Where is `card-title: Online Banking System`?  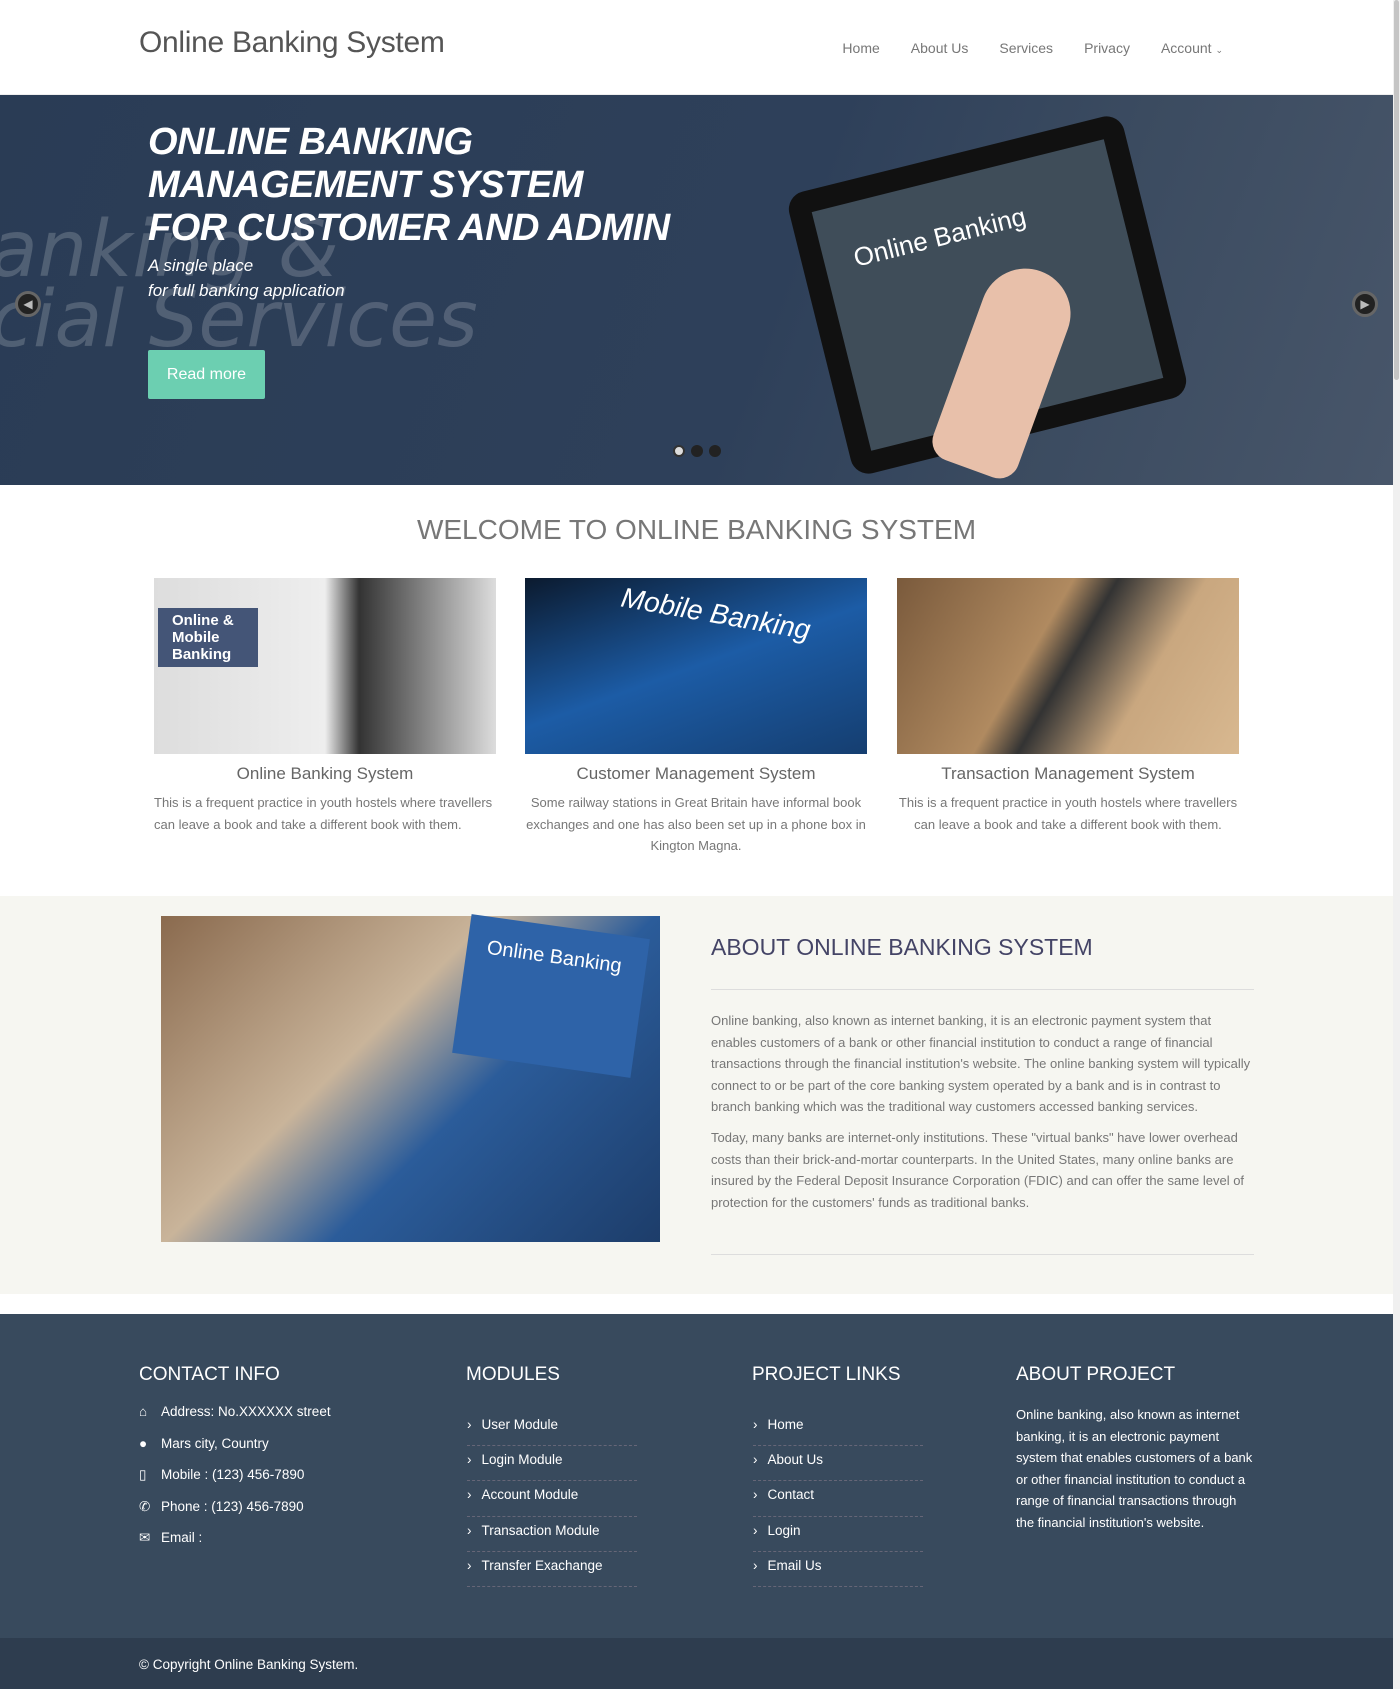
card-title: Online Banking System is located at coordinates (325, 773).